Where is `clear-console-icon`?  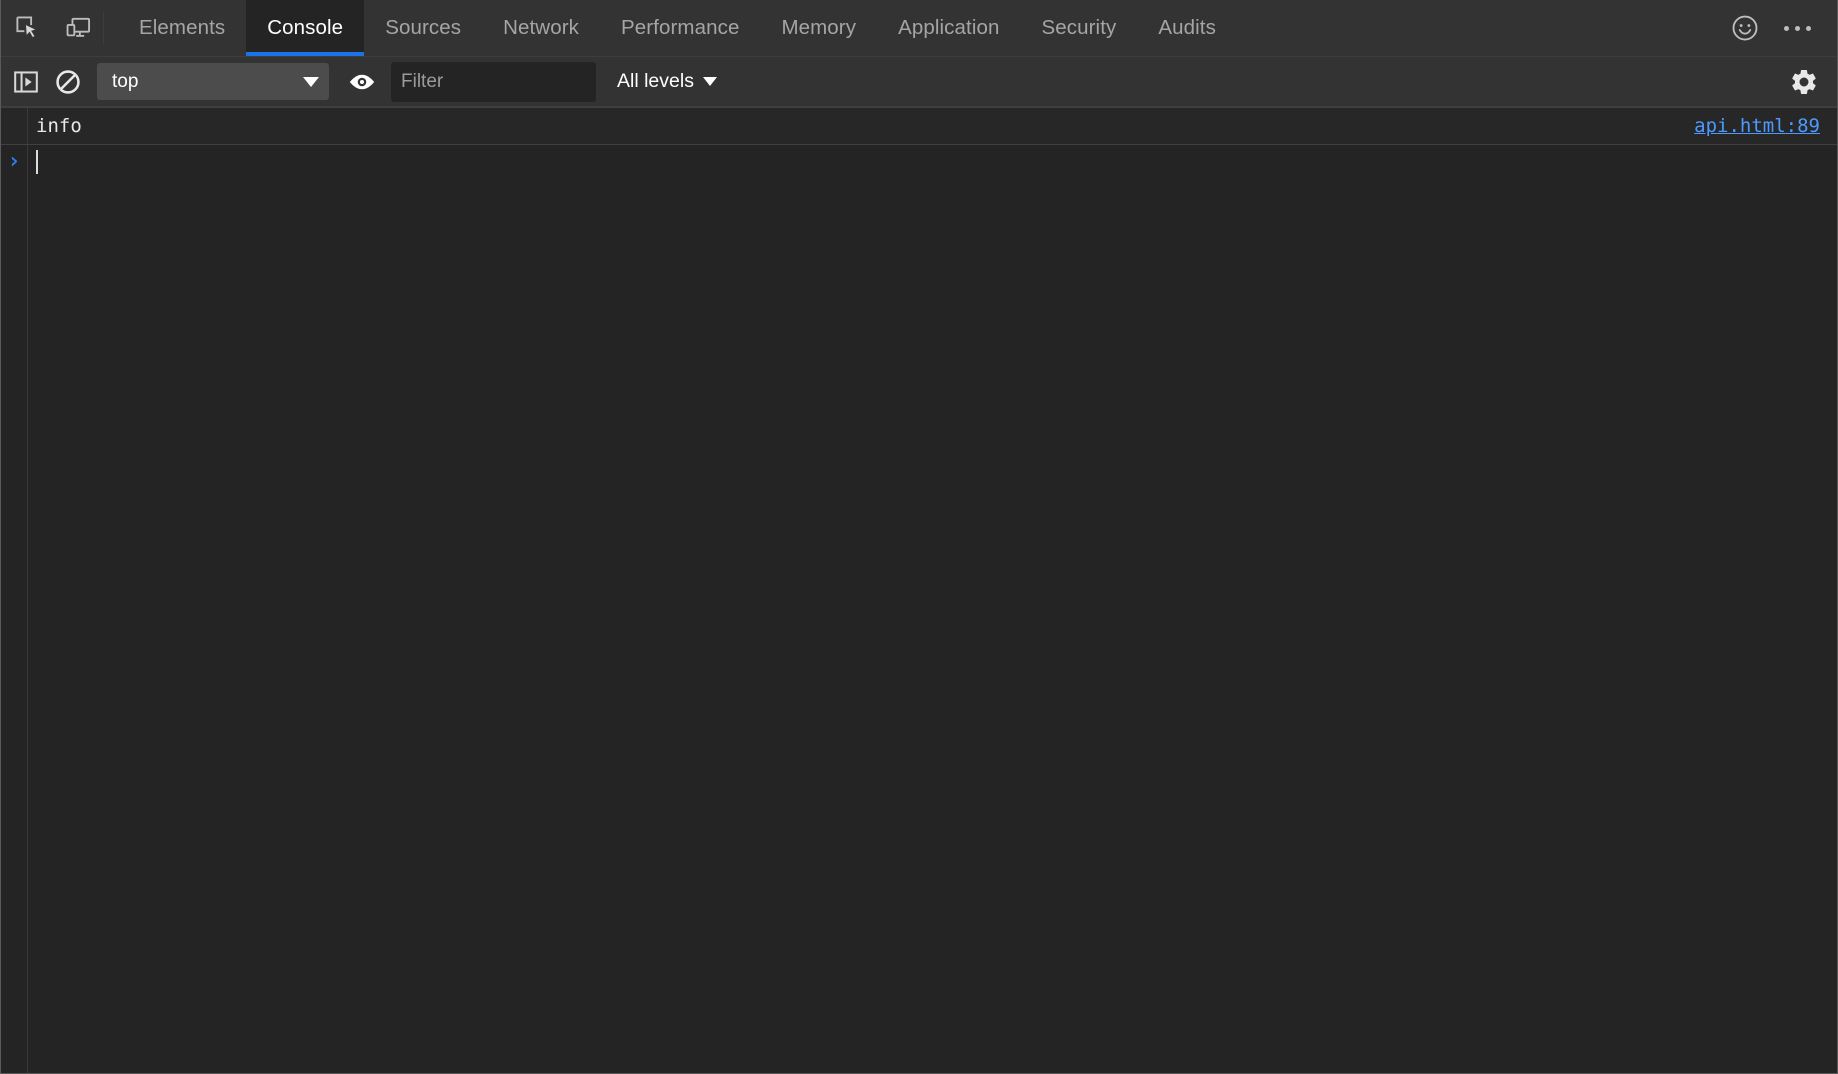 clear-console-icon is located at coordinates (68, 82).